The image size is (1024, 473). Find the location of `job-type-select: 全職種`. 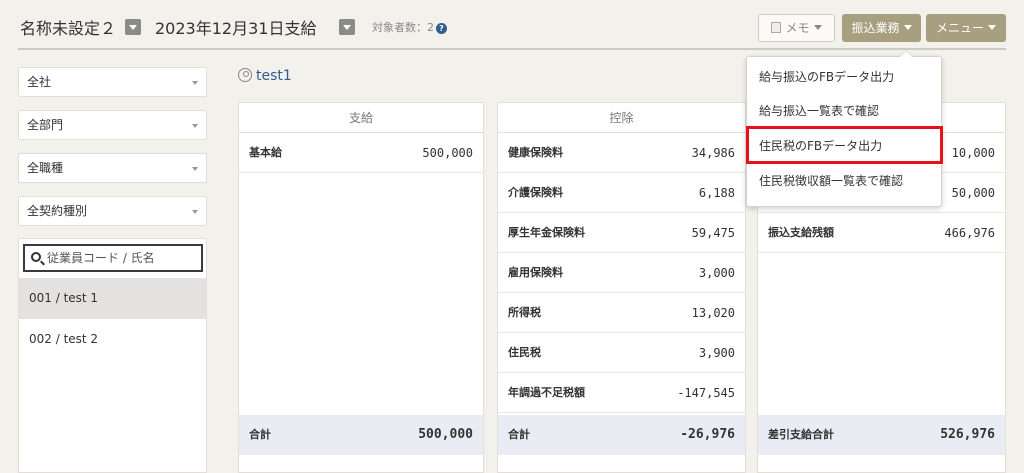

job-type-select: 全職種 is located at coordinates (112, 168).